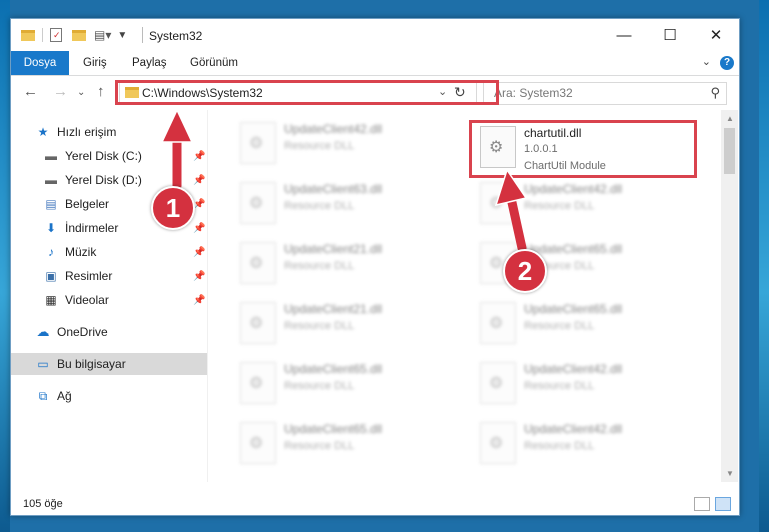  What do you see at coordinates (729, 296) in the screenshot?
I see `vertical-scrollbar: ▲ ▼` at bounding box center [729, 296].